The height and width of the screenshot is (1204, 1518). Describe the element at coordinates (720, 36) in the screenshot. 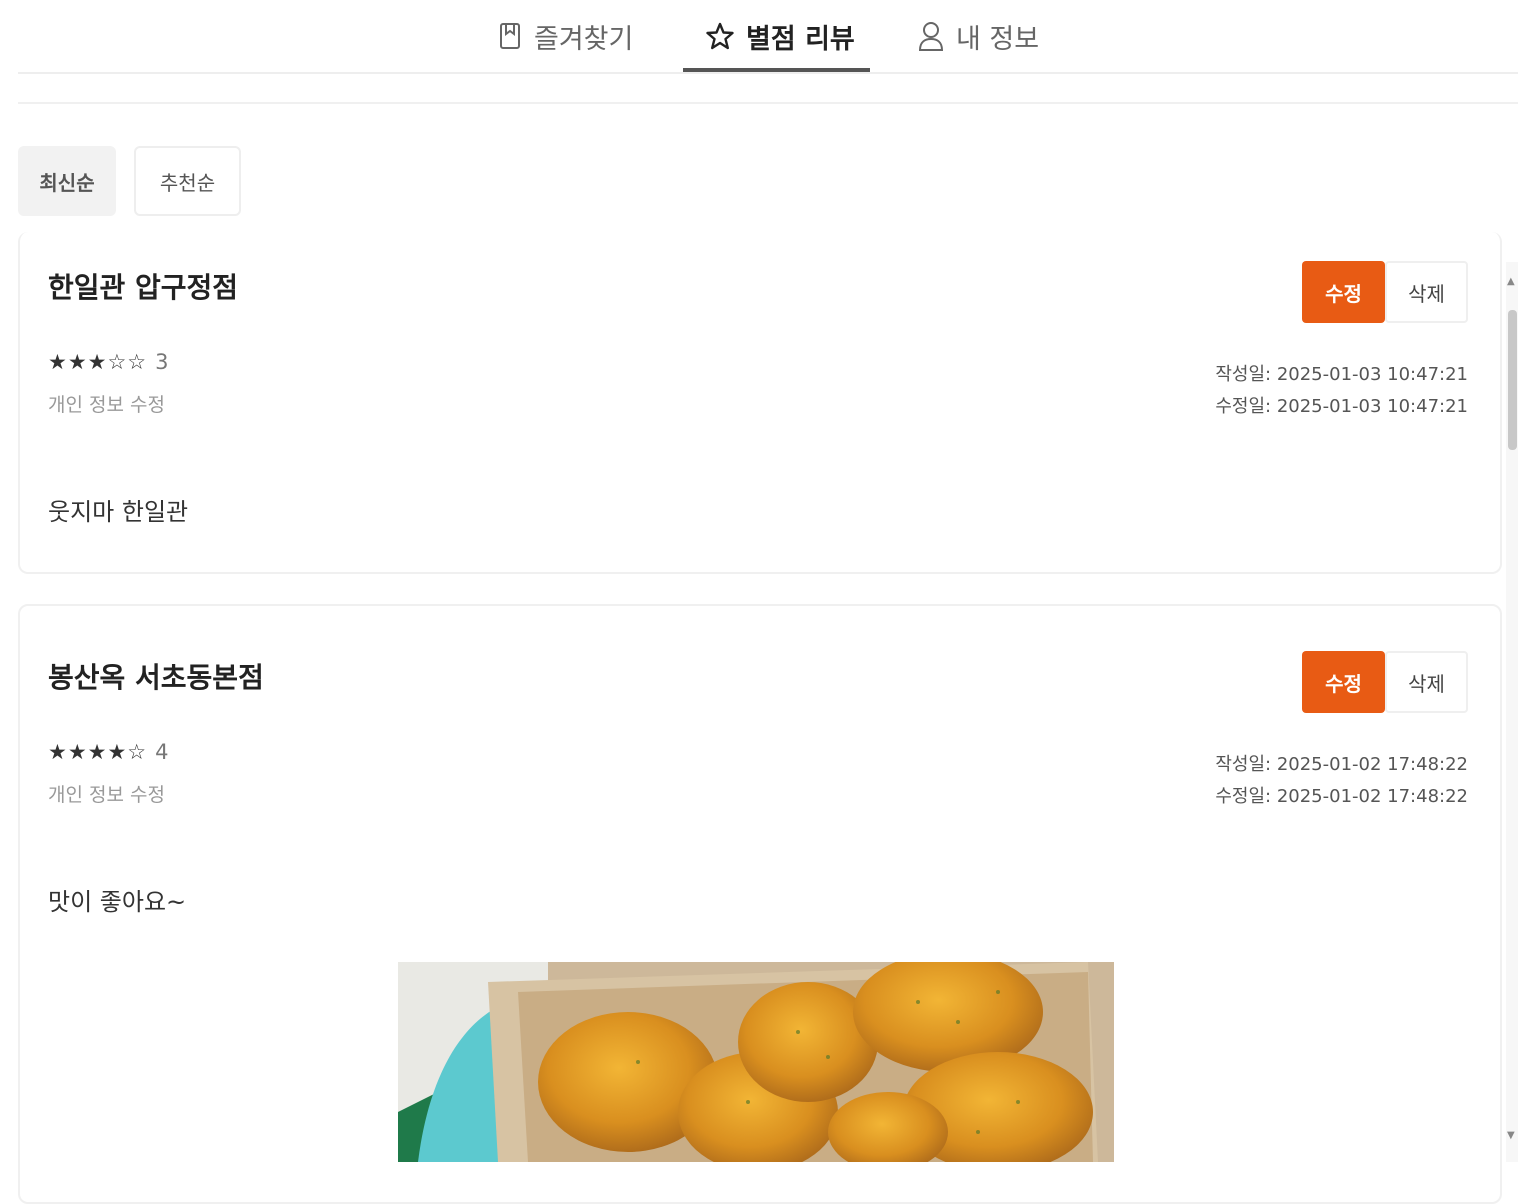

I see `star-icon` at that location.